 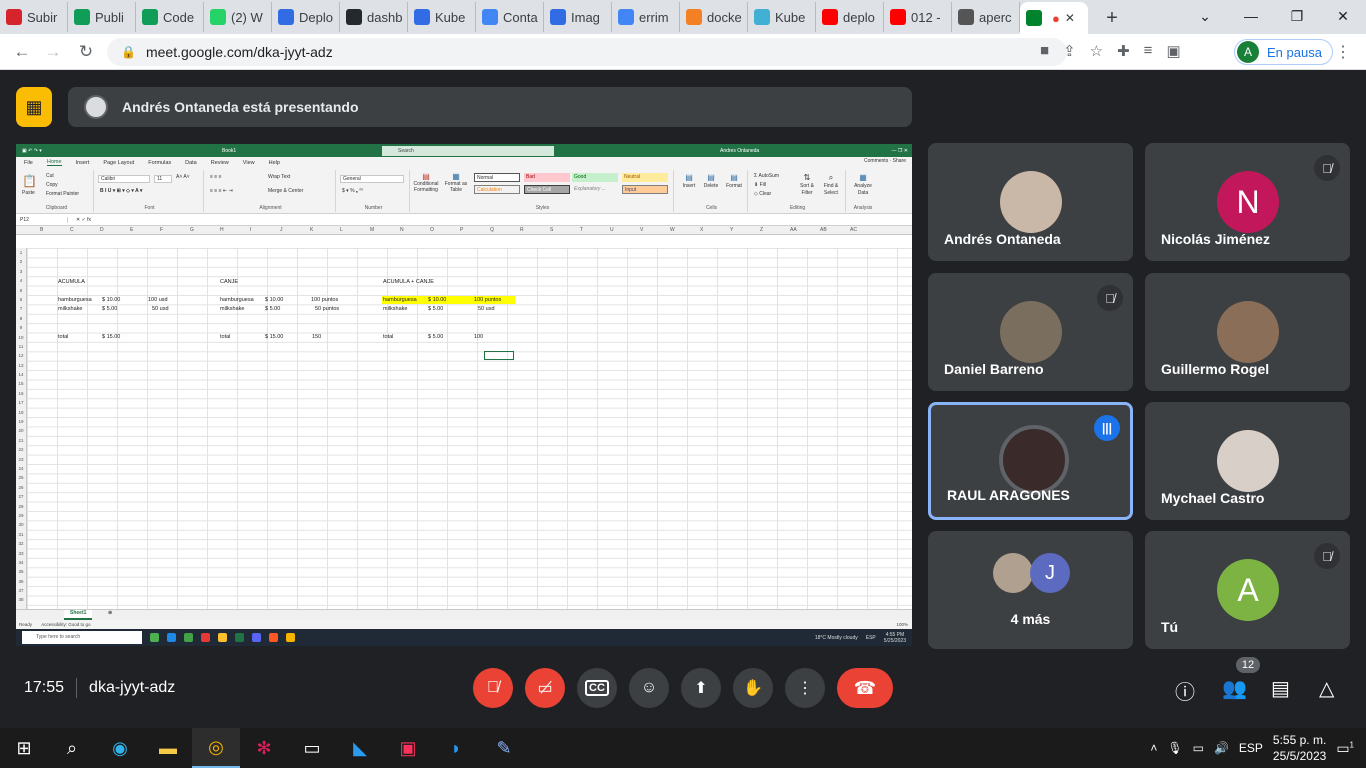 I want to click on language-indicator: ESP, so click(x=1251, y=748).